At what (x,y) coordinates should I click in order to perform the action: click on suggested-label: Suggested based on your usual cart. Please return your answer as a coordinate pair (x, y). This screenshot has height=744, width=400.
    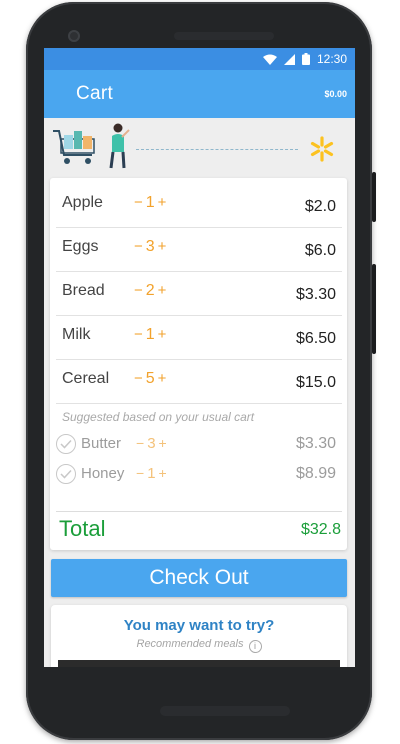
    Looking at the image, I should click on (158, 417).